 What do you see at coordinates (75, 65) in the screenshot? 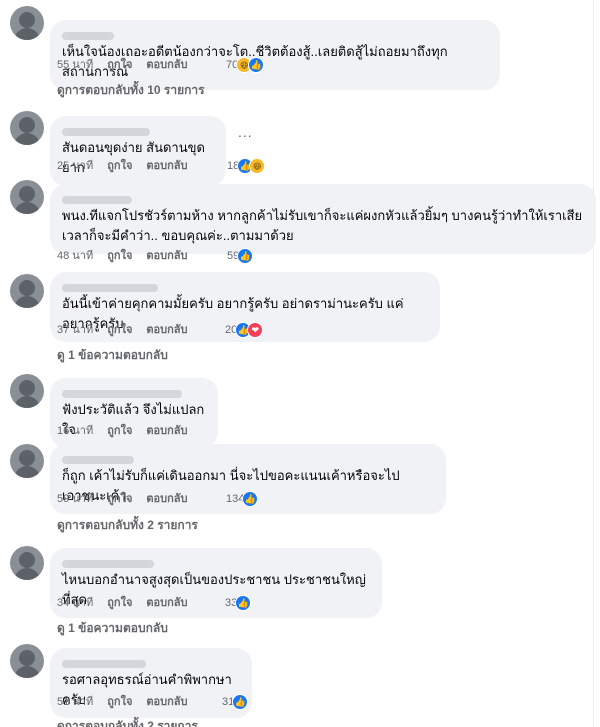
I see `comment-timestamp: 55 นาที` at bounding box center [75, 65].